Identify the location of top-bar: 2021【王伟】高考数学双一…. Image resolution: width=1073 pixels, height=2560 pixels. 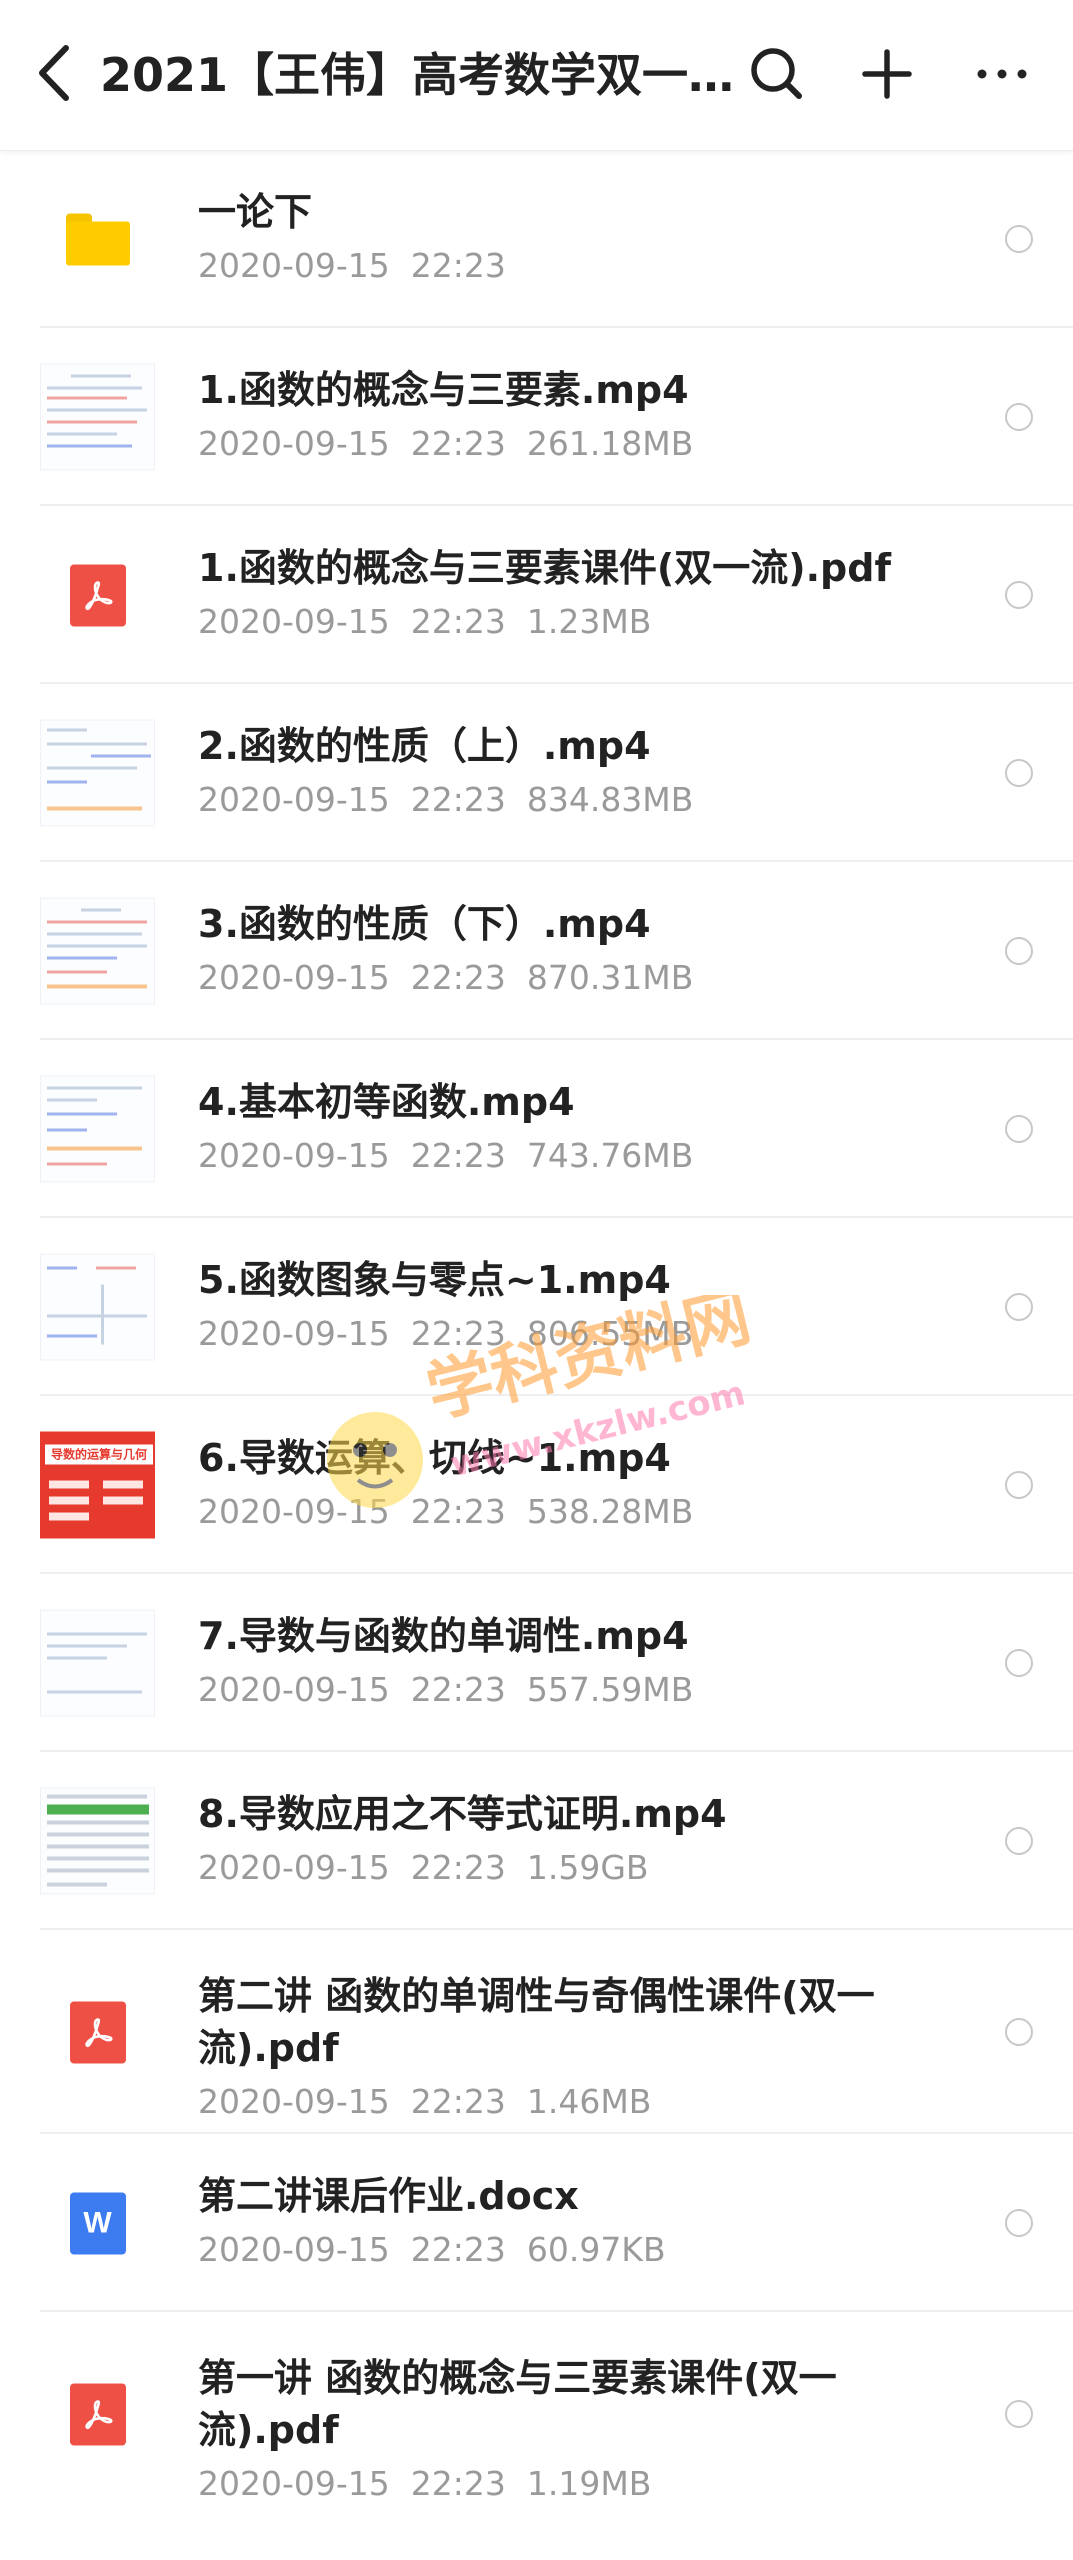
(536, 75).